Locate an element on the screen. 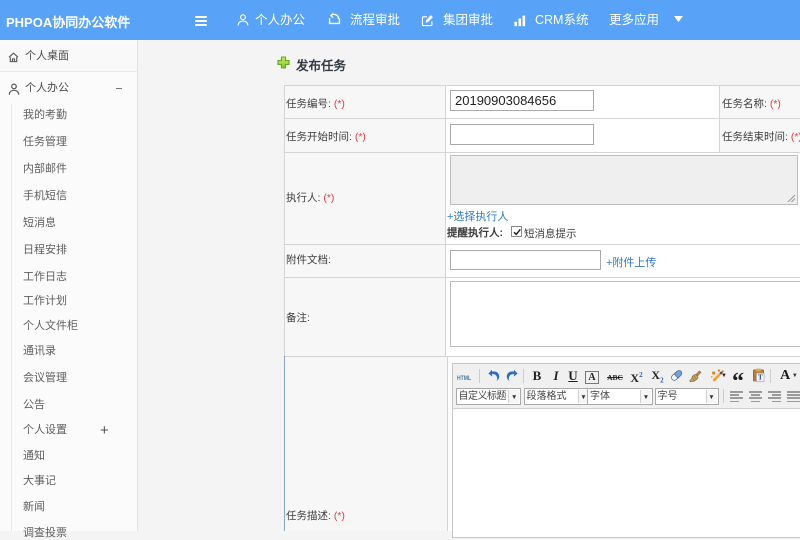 This screenshot has height=540, width=800. svg-text: T is located at coordinates (760, 378).